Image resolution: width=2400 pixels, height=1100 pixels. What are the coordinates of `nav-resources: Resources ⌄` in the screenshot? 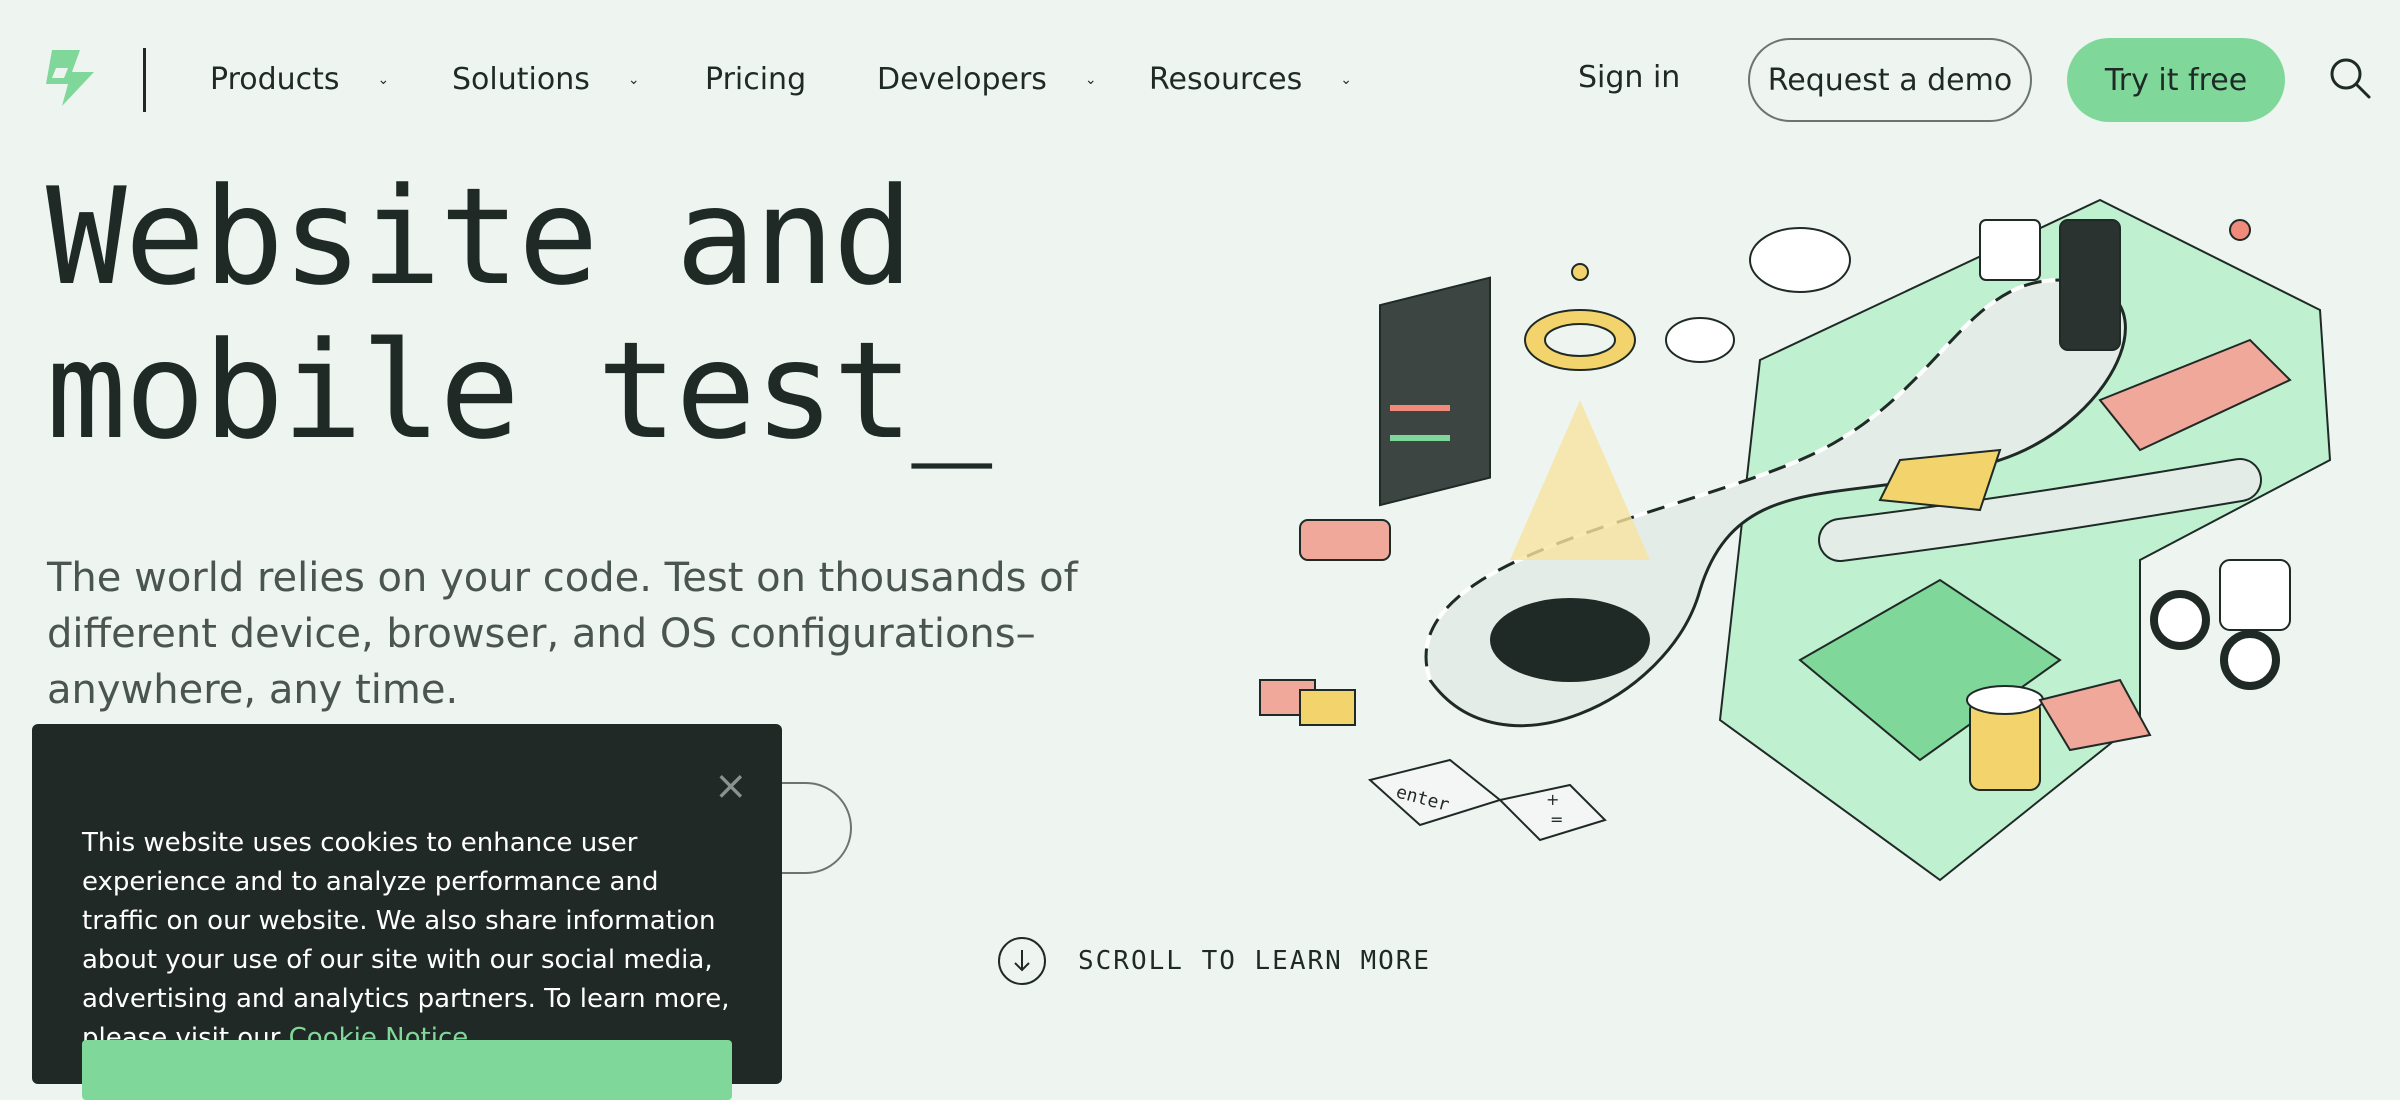 It's located at (1250, 79).